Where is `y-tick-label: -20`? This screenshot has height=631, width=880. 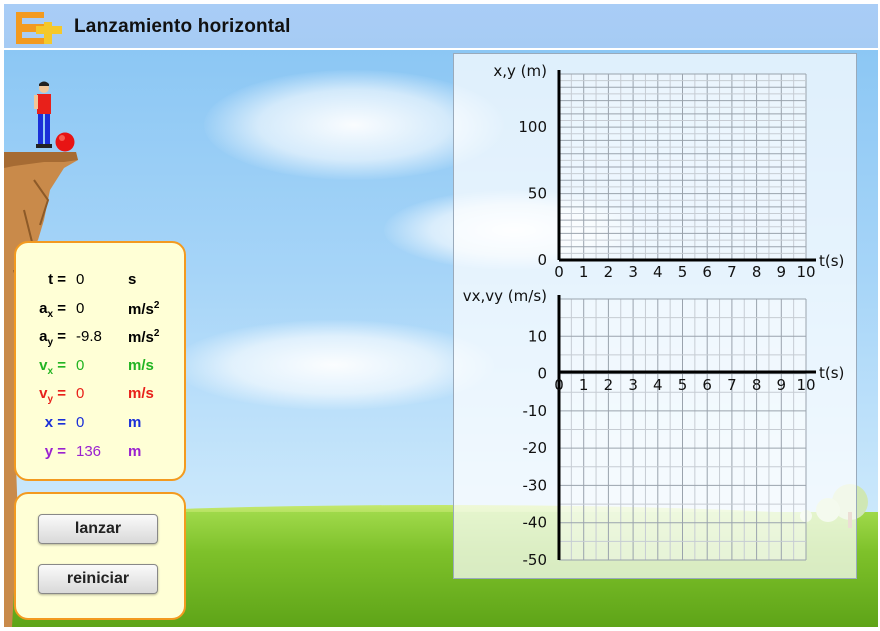 y-tick-label: -20 is located at coordinates (535, 448).